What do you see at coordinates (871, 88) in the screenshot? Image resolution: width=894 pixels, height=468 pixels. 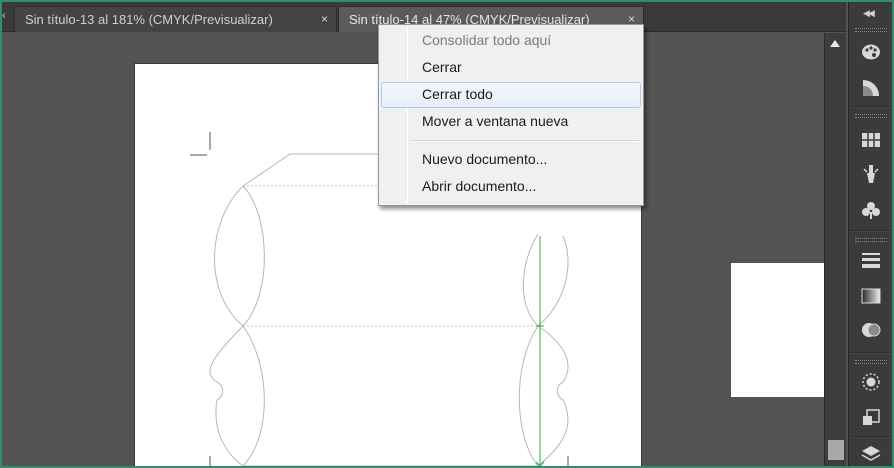 I see `color-guide-icon` at bounding box center [871, 88].